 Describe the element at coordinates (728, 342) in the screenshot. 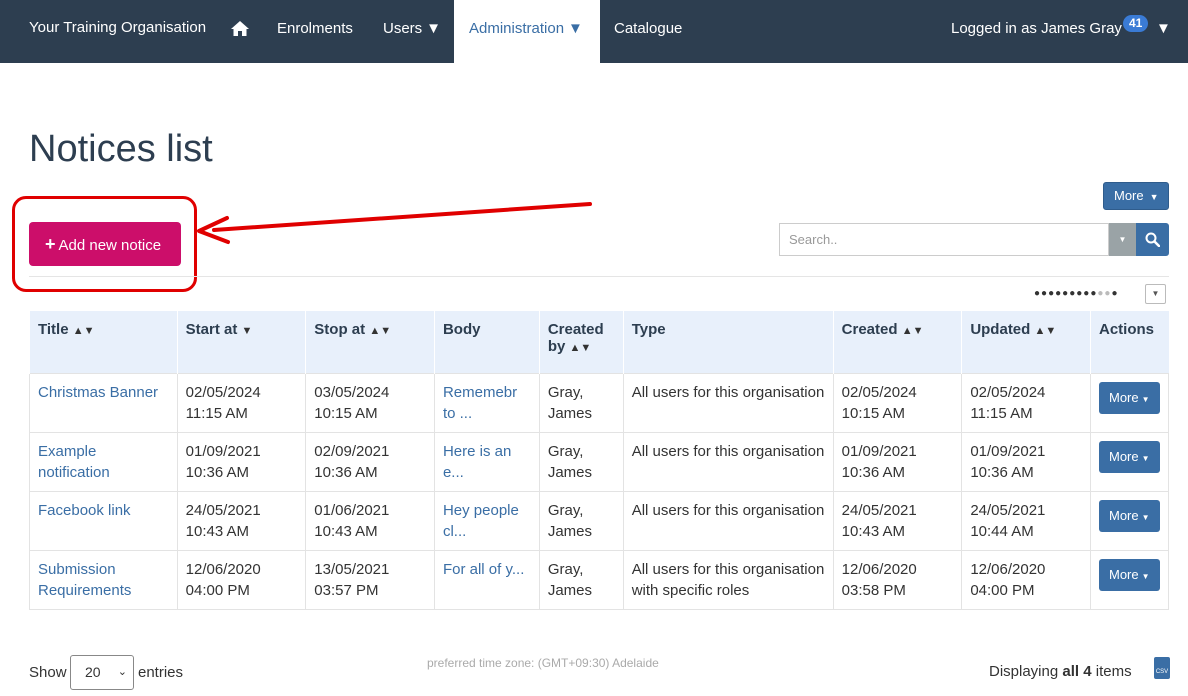

I see `col-type: Type` at that location.